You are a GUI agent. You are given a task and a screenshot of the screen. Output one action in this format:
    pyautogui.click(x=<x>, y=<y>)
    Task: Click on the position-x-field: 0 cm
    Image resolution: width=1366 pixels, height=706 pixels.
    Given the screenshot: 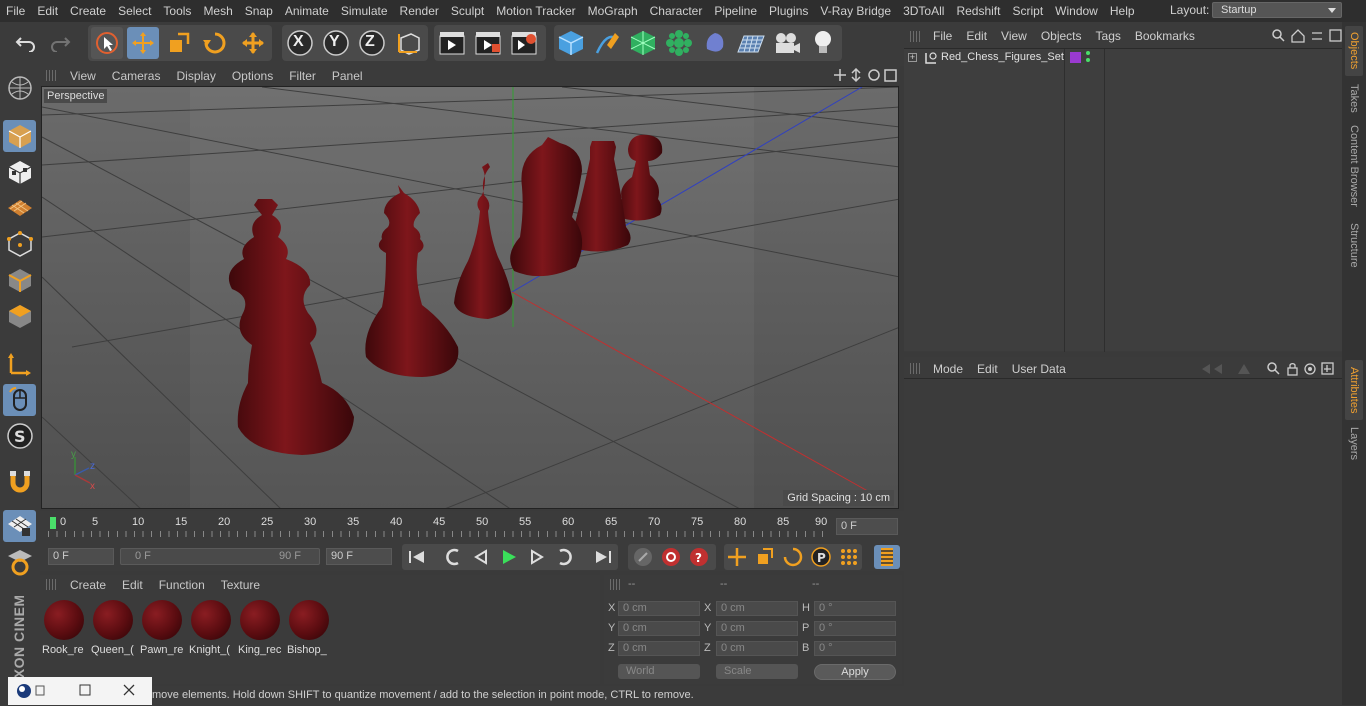 What is the action you would take?
    pyautogui.click(x=659, y=608)
    